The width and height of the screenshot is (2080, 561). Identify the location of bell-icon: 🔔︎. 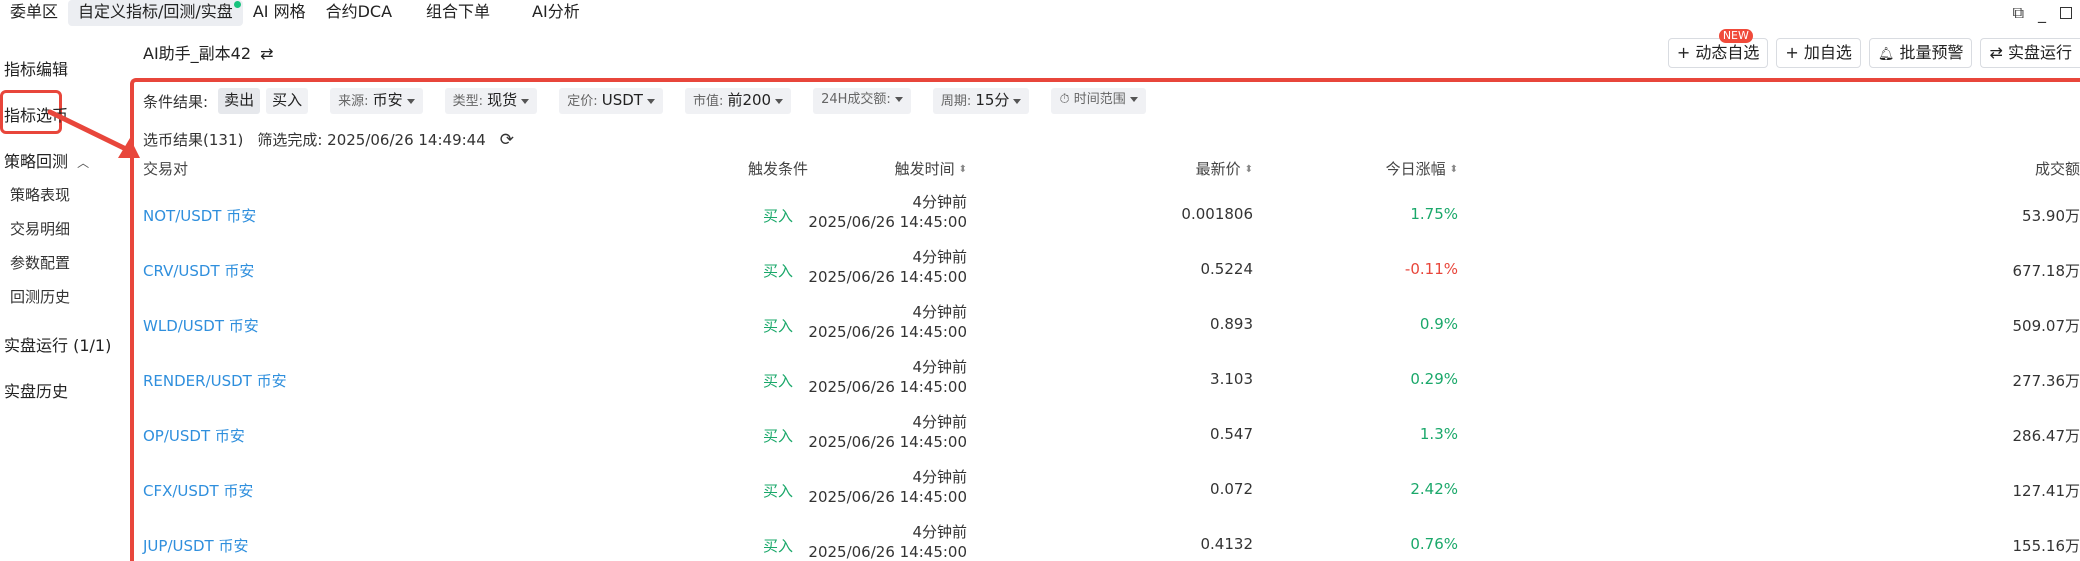
(1886, 54).